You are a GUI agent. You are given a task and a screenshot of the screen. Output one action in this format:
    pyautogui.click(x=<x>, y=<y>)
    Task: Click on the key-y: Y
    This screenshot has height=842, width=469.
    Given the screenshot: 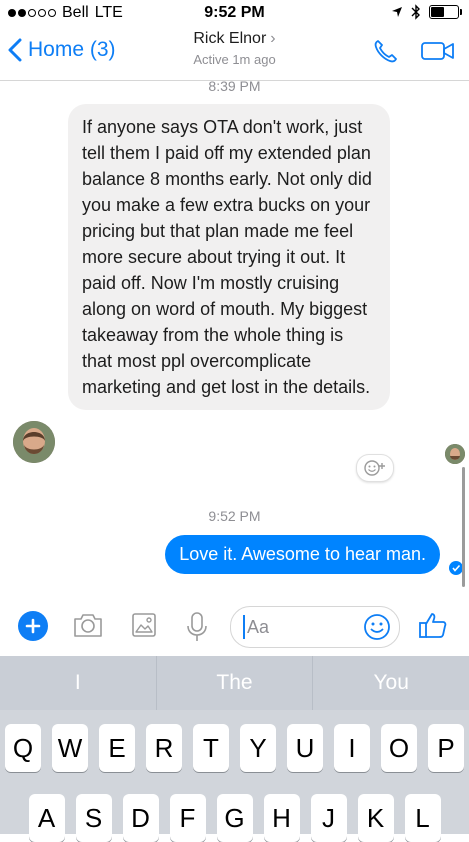 What is the action you would take?
    pyautogui.click(x=258, y=748)
    